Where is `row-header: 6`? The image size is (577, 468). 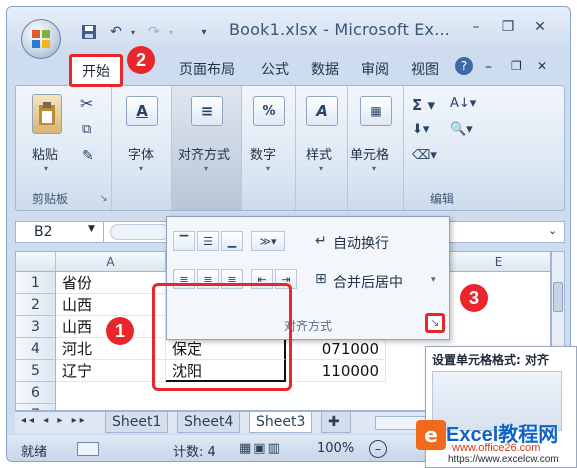
row-header: 6 is located at coordinates (36, 393).